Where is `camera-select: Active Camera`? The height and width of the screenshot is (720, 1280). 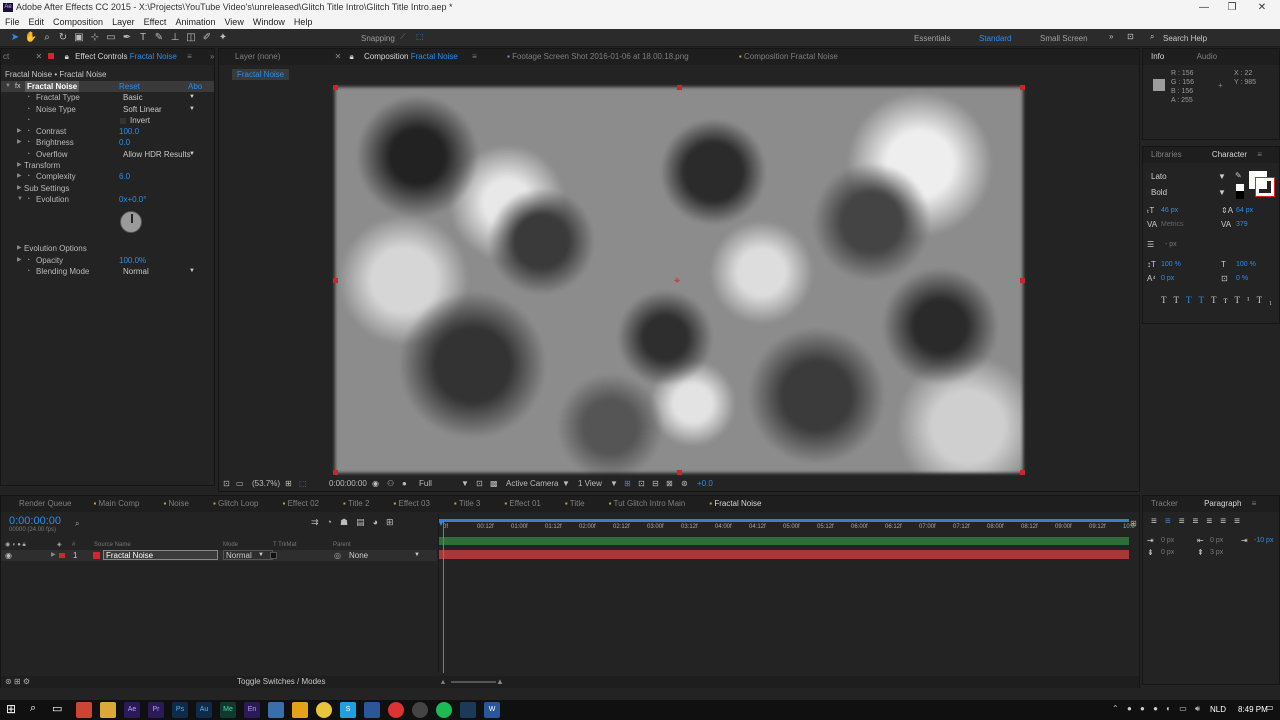 camera-select: Active Camera is located at coordinates (532, 484).